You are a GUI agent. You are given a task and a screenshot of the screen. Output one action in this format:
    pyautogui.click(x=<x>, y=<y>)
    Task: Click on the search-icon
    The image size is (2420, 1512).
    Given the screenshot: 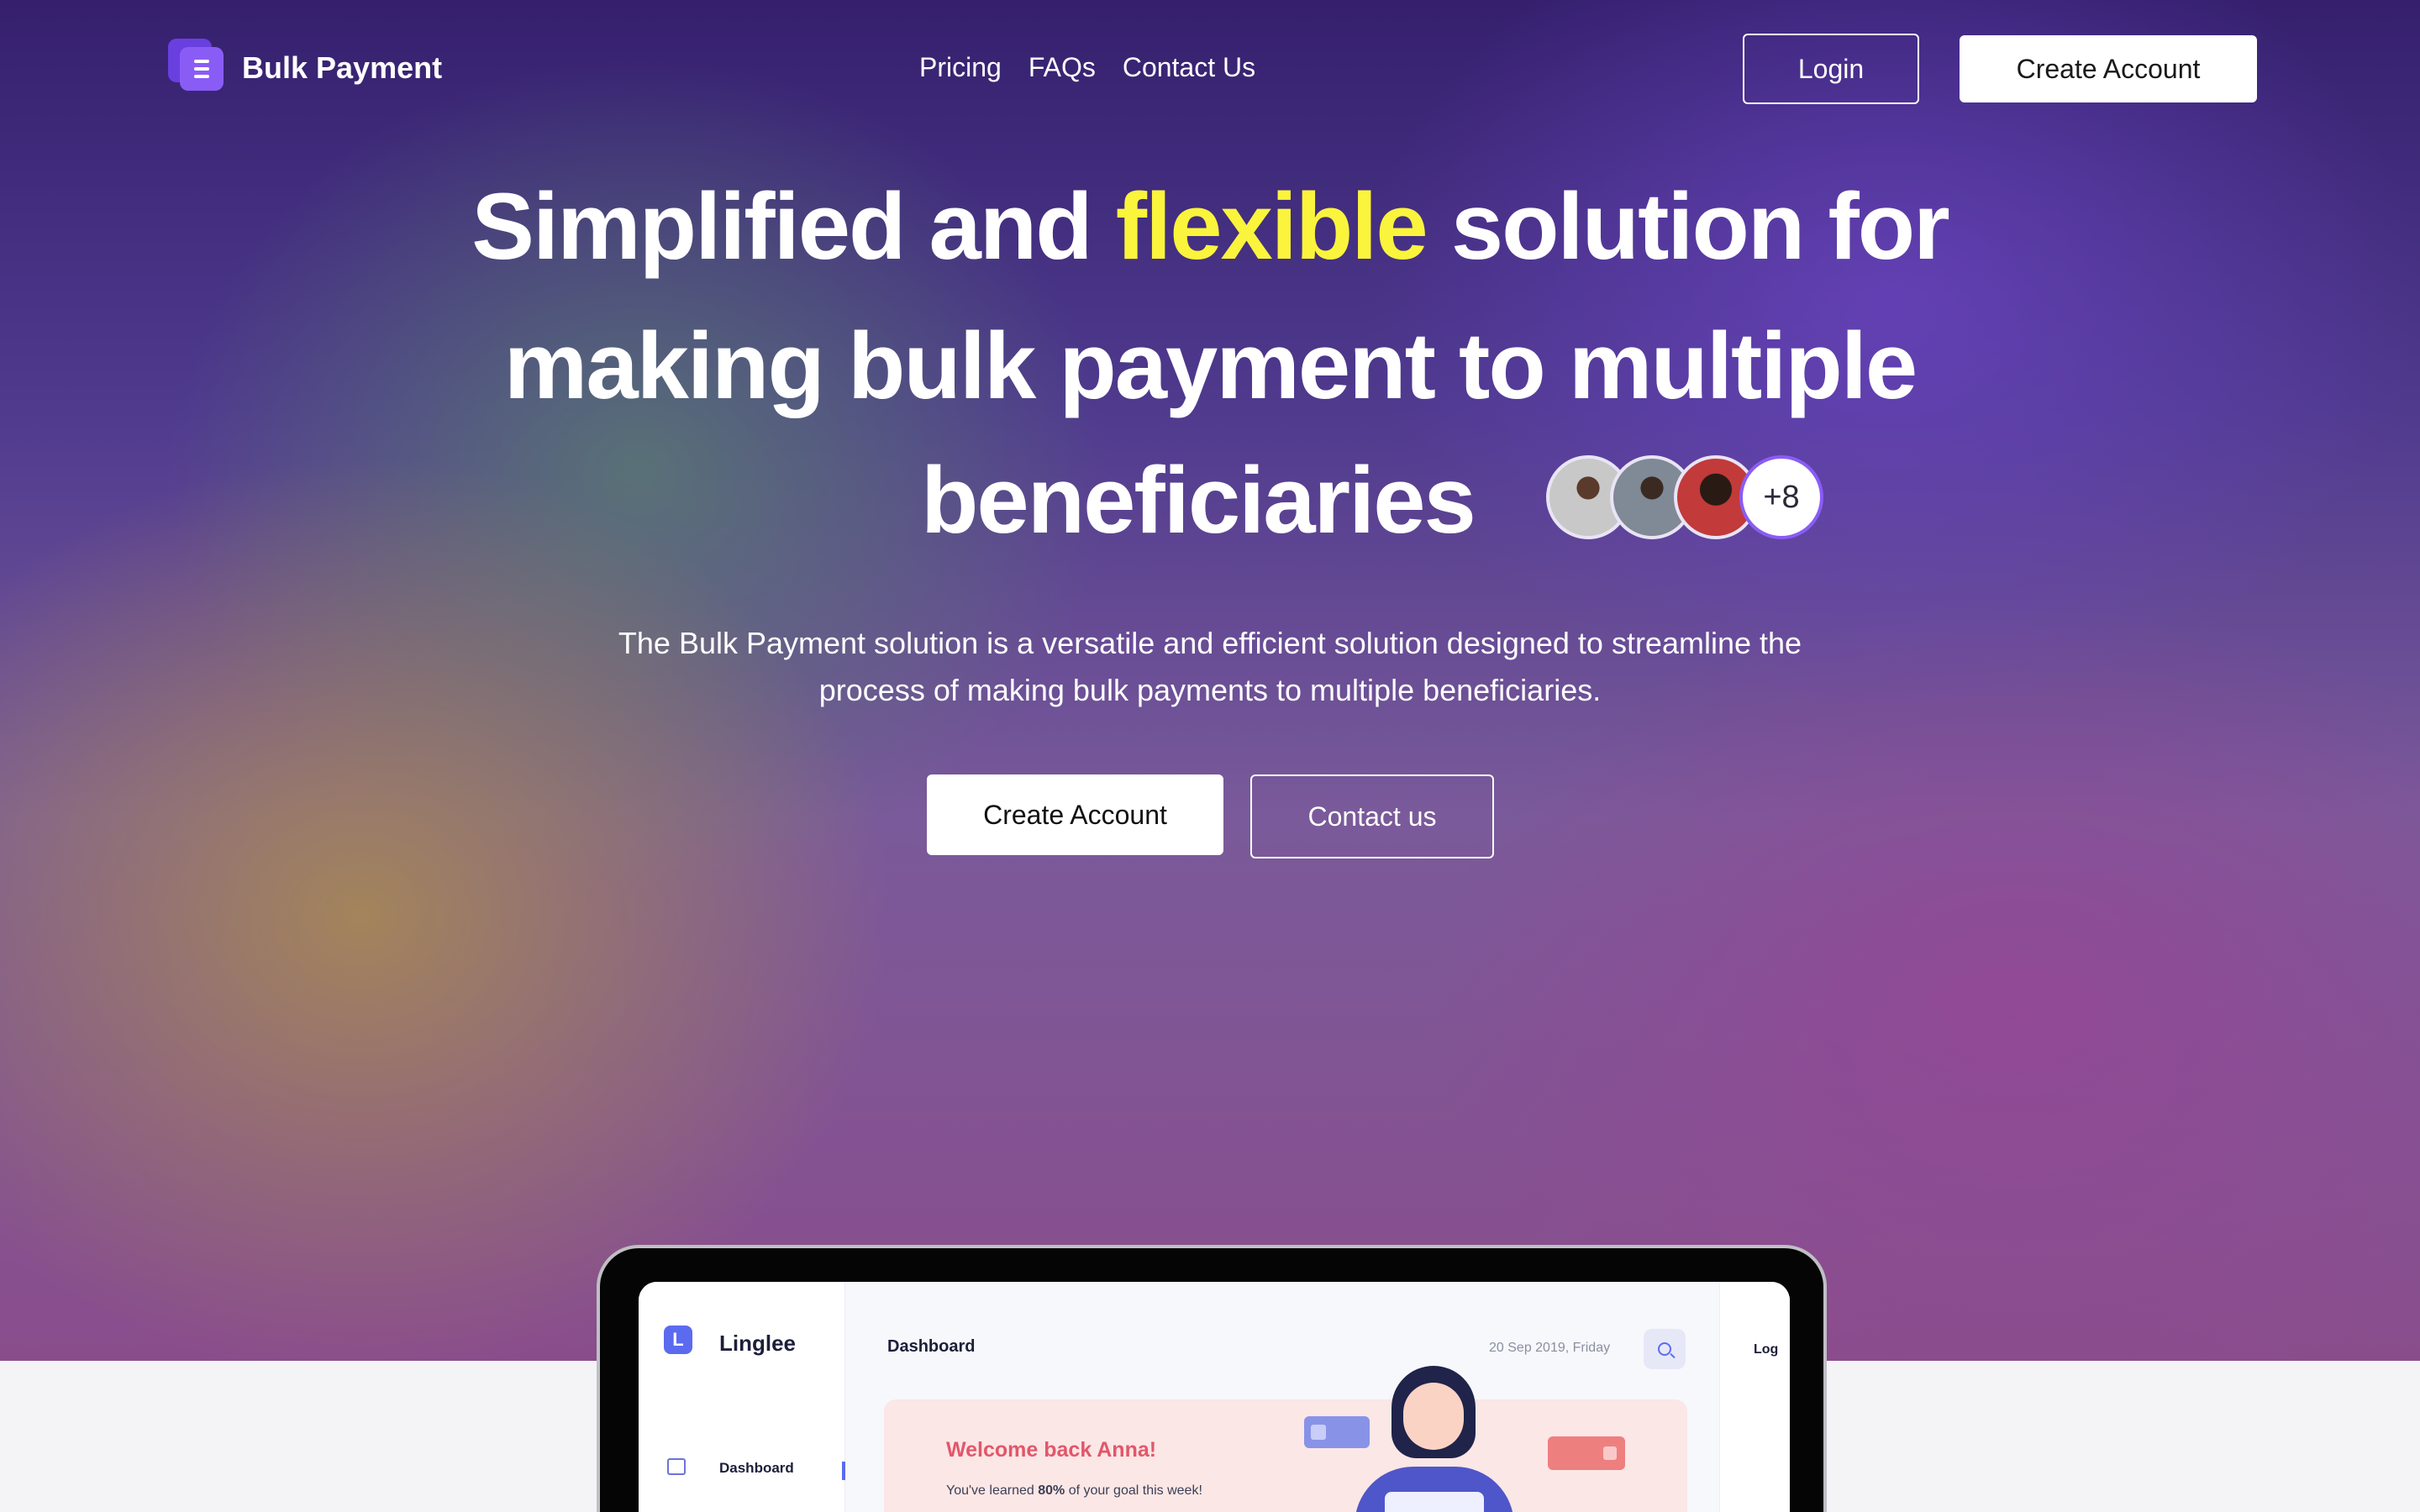 What is the action you would take?
    pyautogui.click(x=1665, y=1349)
    